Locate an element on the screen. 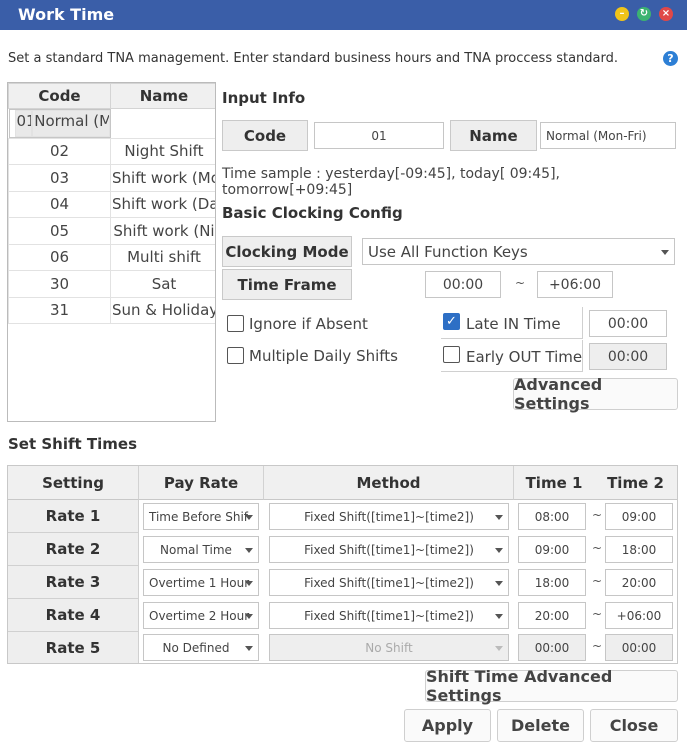  time2-field: 00:00 is located at coordinates (639, 647).